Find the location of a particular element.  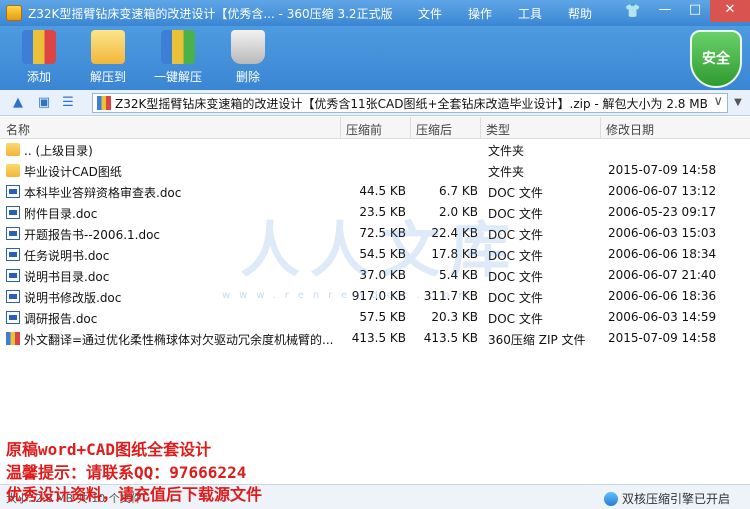

add-archive-icon is located at coordinates (39, 47).